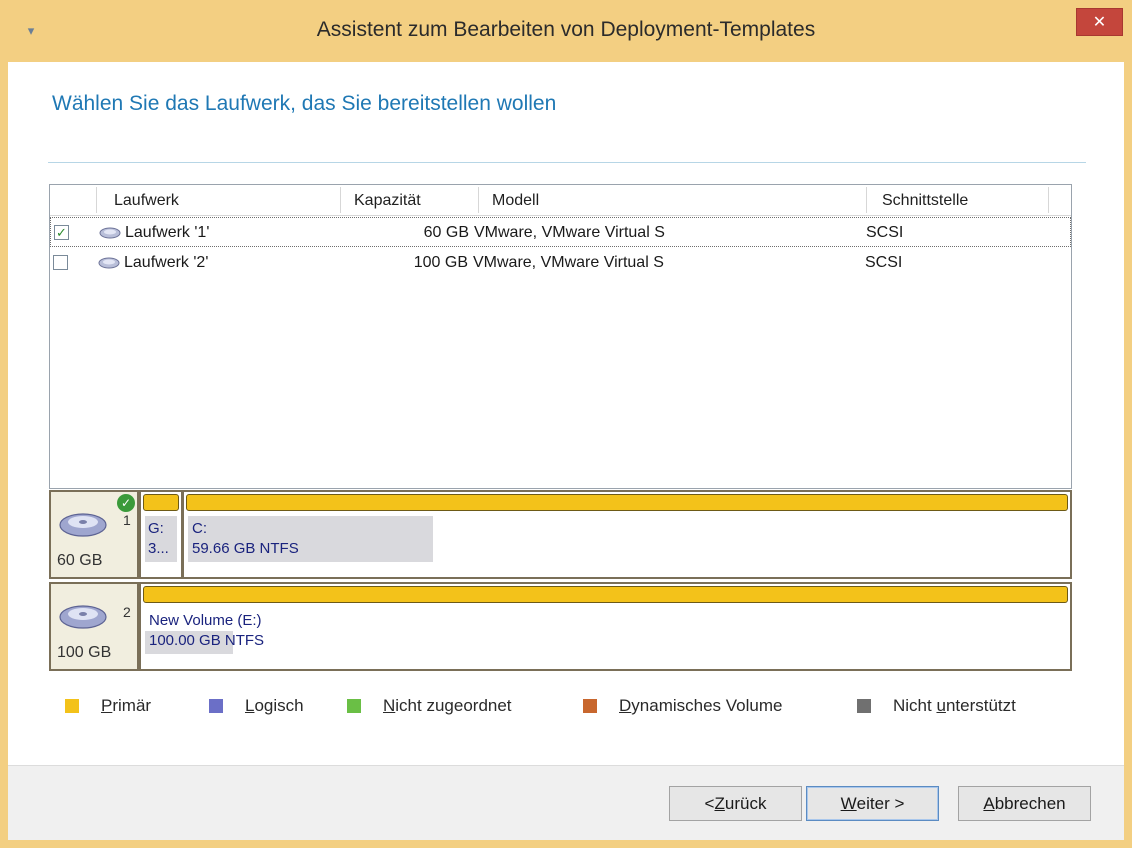 Image resolution: width=1132 pixels, height=848 pixels. I want to click on legend-label: Dynamisches Volume, so click(701, 705).